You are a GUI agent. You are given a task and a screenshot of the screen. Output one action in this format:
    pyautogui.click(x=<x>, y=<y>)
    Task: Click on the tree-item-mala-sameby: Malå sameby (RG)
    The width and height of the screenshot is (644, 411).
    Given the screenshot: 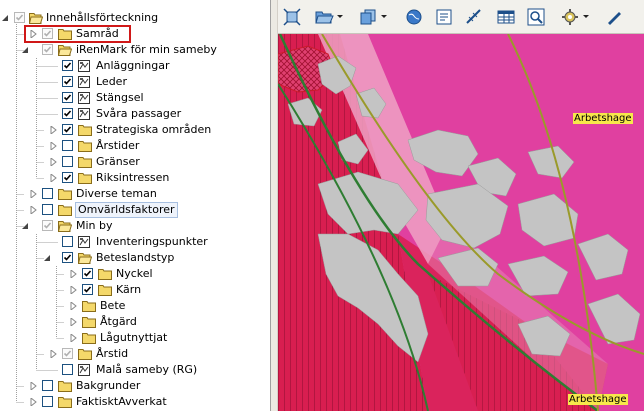 What is the action you would take?
    pyautogui.click(x=135, y=370)
    